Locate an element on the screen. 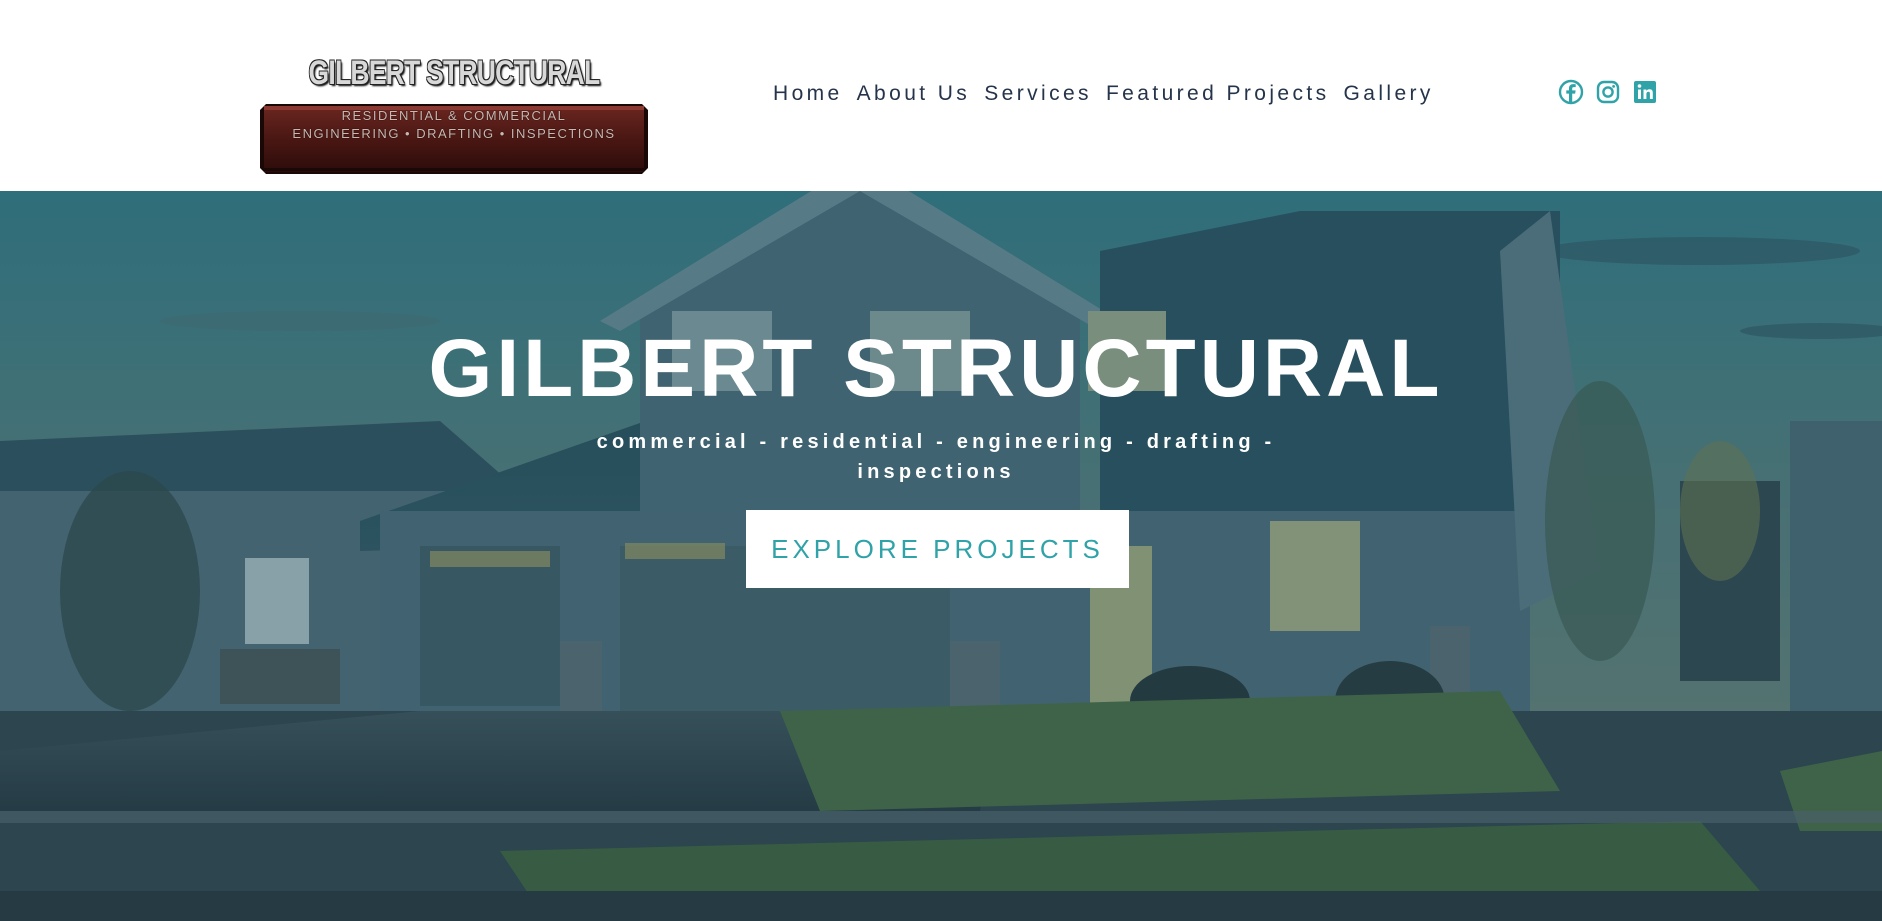 This screenshot has width=1882, height=921. logo-title: GILBERT STRUCTURAL is located at coordinates (454, 72).